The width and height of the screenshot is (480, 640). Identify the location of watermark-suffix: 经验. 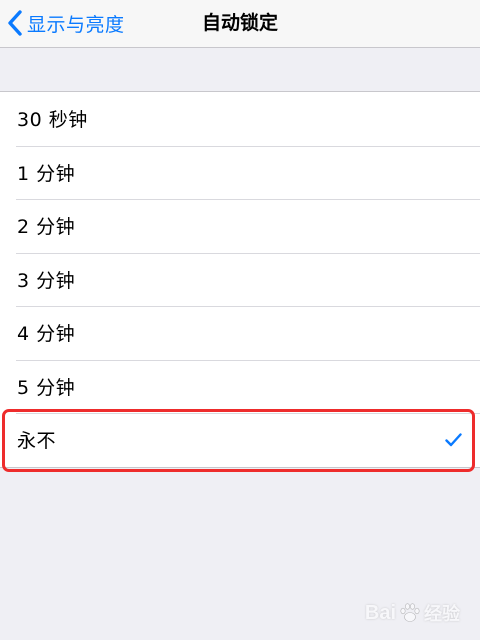
(442, 614).